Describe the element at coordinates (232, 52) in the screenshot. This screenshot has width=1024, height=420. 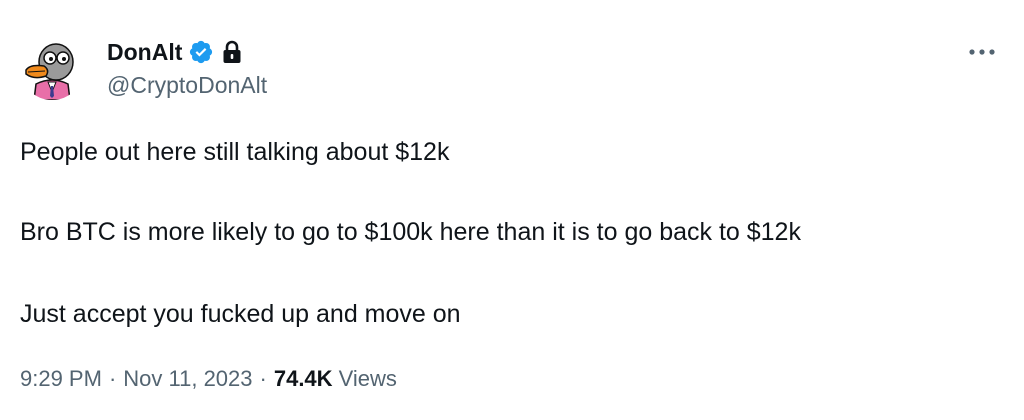
I see `lock-icon` at that location.